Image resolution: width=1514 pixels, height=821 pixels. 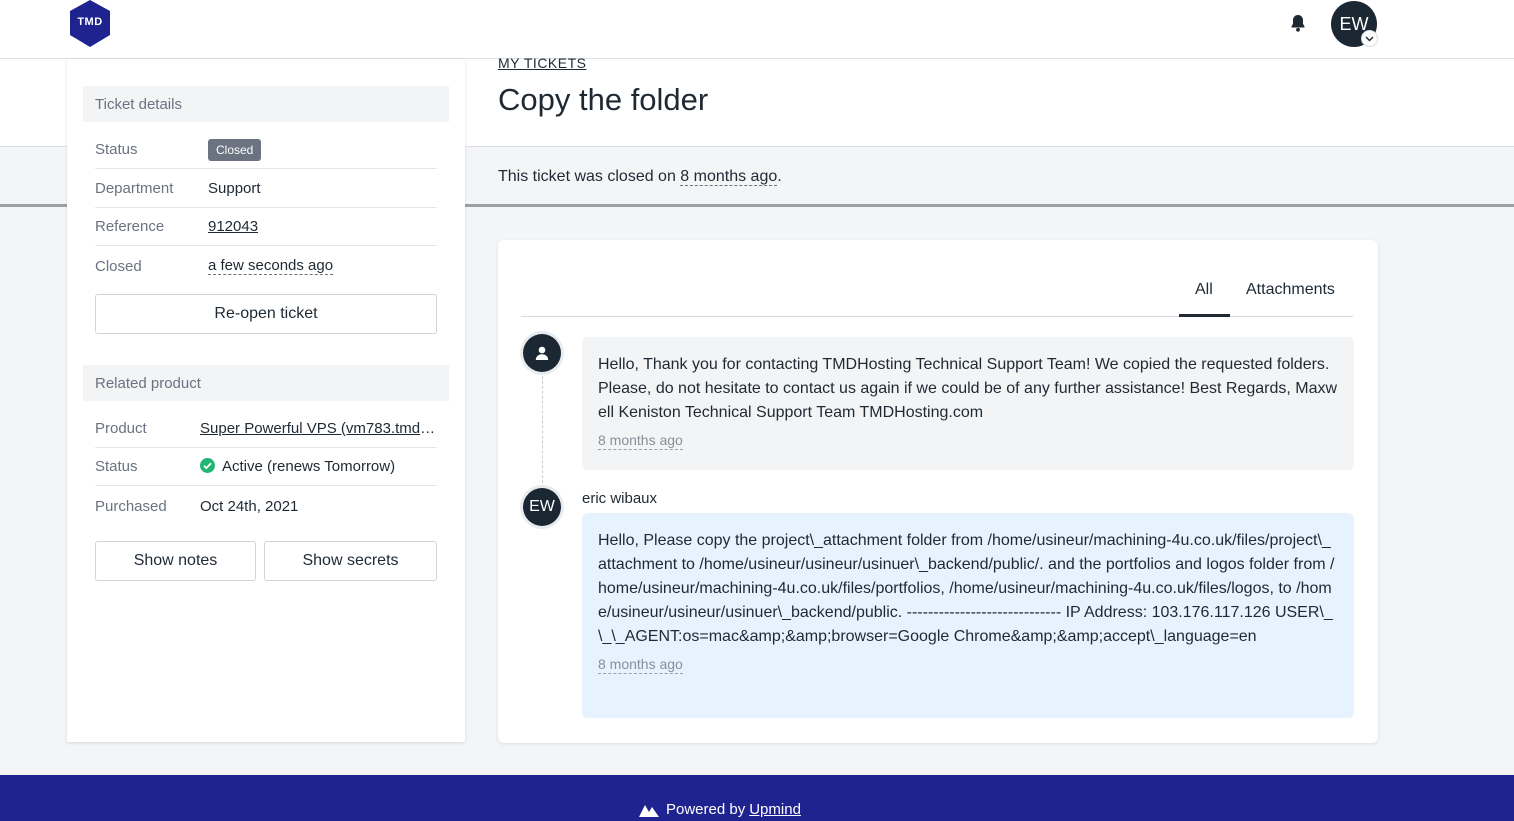 I want to click on page-title: Copy the folder, so click(x=603, y=99).